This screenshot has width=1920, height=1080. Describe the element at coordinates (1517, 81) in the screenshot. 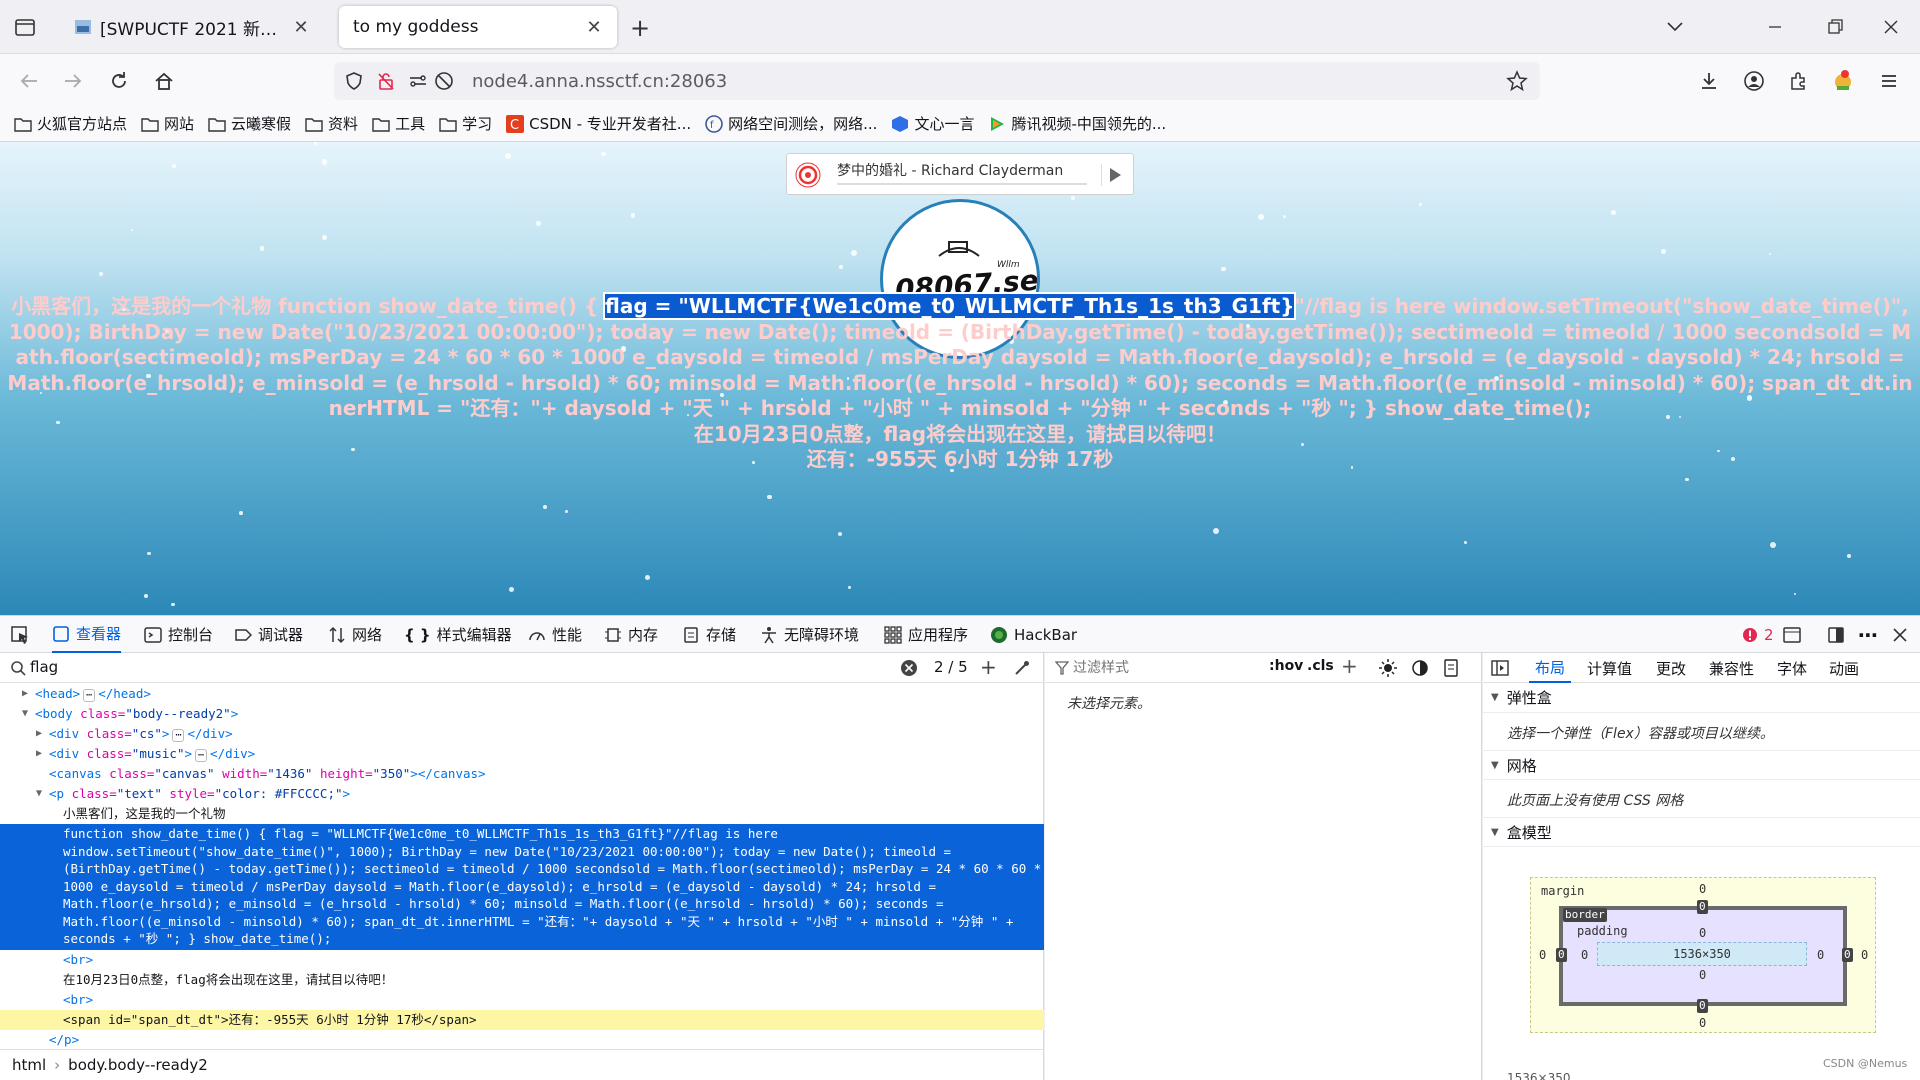

I see `bookmark-star-icon` at that location.